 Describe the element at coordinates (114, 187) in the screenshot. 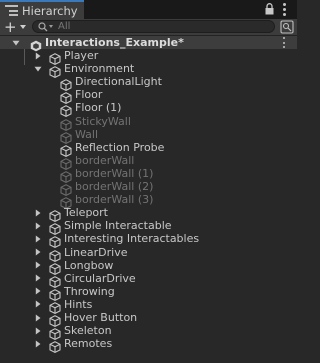

I see `item-label: borderWall (2)` at that location.